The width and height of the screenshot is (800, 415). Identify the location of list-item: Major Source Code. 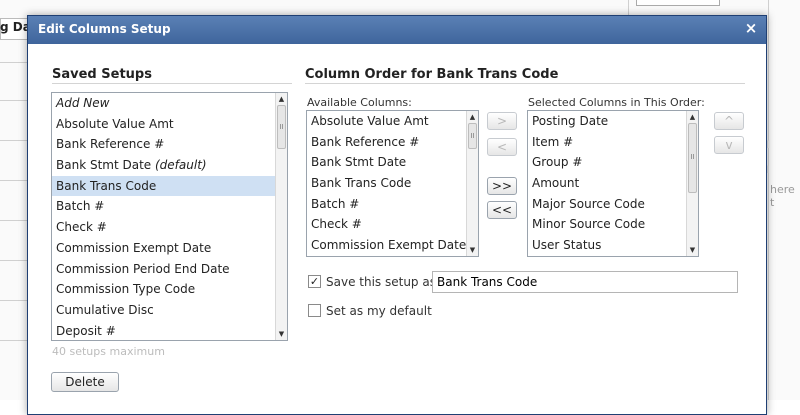
(613, 204).